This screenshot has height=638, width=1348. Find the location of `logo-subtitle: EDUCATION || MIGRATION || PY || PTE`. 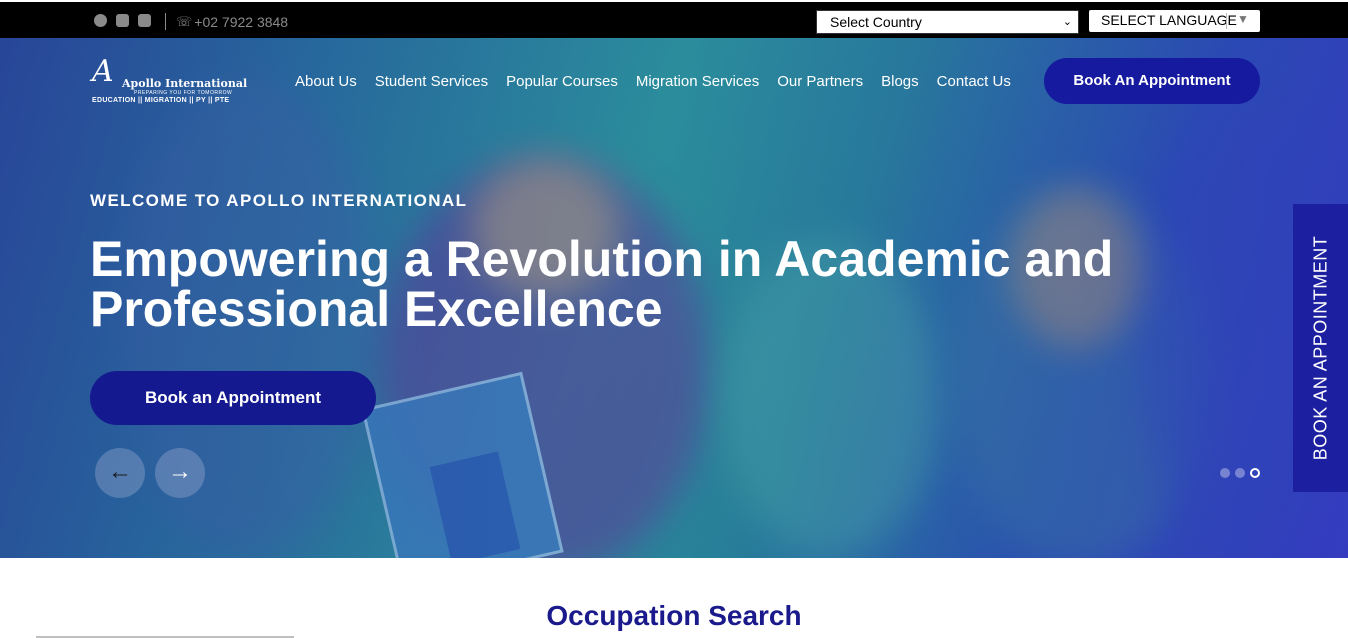

logo-subtitle: EDUCATION || MIGRATION || PY || PTE is located at coordinates (161, 100).